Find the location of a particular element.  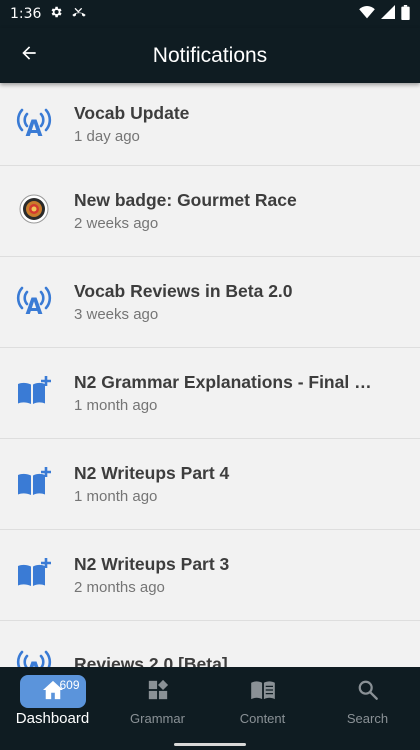

wifi-icon is located at coordinates (367, 14).